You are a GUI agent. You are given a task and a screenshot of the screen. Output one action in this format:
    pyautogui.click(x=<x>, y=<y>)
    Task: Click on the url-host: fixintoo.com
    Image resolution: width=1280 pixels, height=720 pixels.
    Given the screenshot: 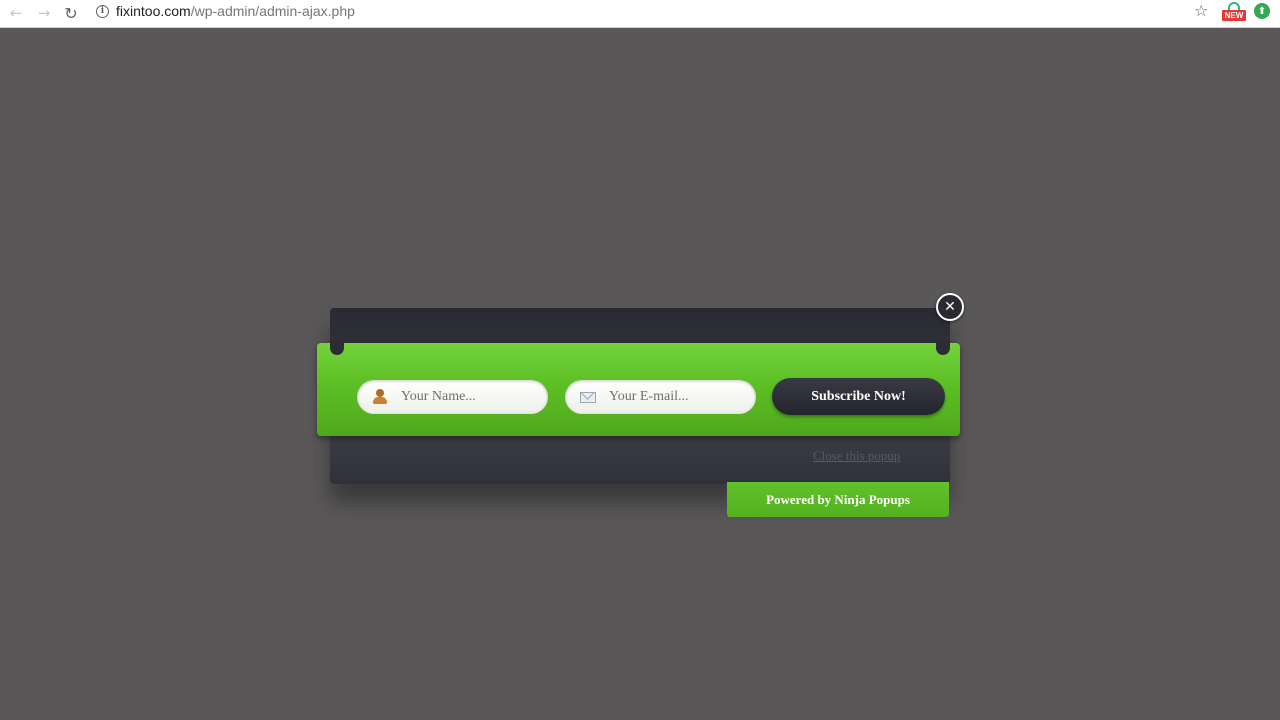 What is the action you would take?
    pyautogui.click(x=153, y=11)
    